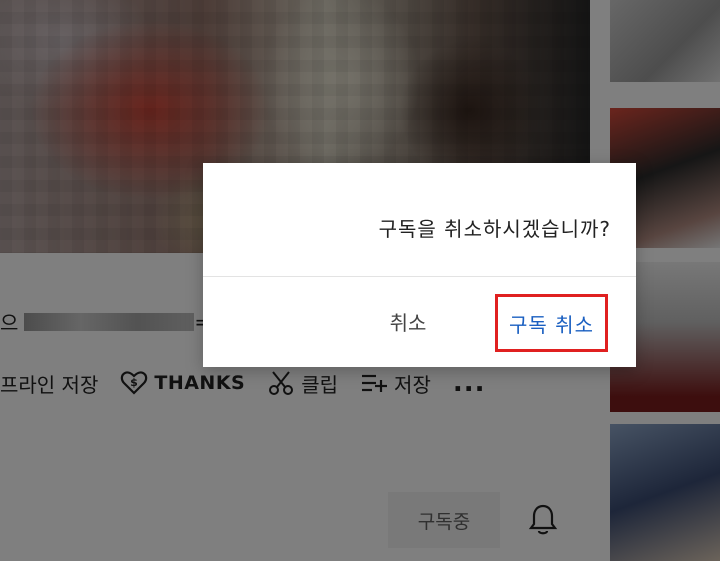 The image size is (720, 561). Describe the element at coordinates (408, 321) in the screenshot. I see `cancel-button: 취소` at that location.